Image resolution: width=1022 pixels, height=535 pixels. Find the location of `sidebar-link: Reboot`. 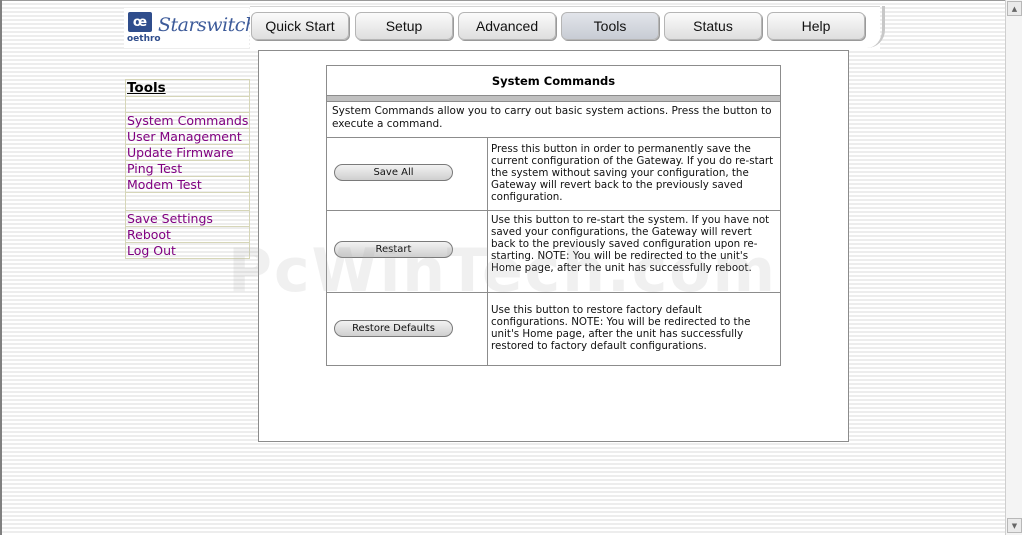

sidebar-link: Reboot is located at coordinates (149, 234).